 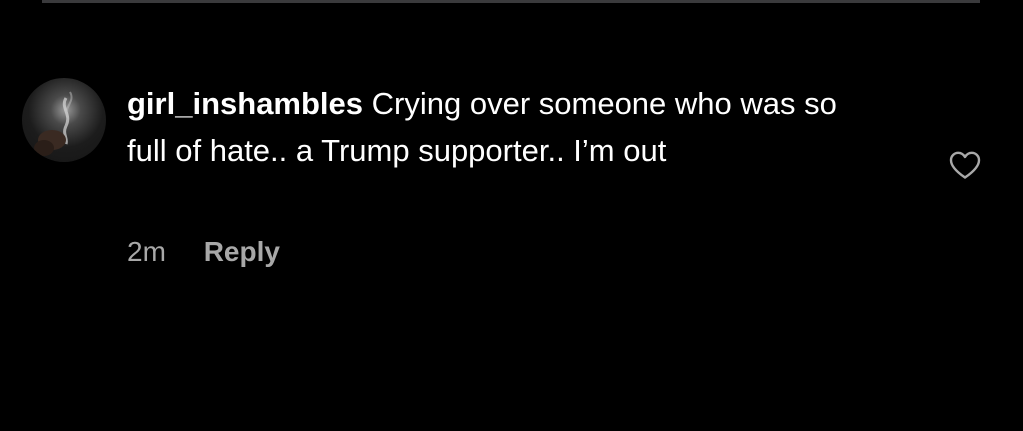 I want to click on like-button, so click(x=965, y=165).